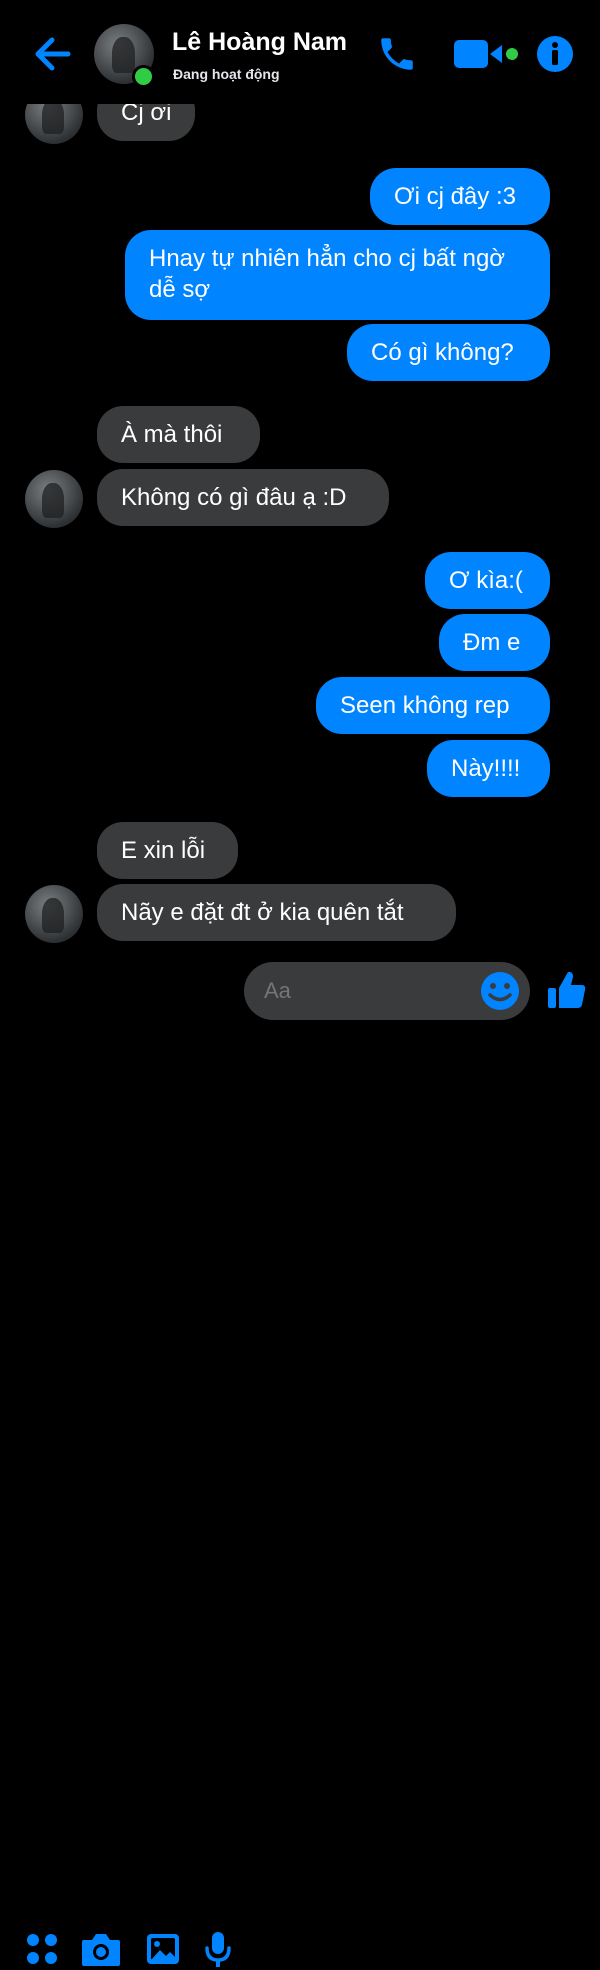 The height and width of the screenshot is (1970, 600). What do you see at coordinates (433, 705) in the screenshot?
I see `message-sent: Seen không rep` at bounding box center [433, 705].